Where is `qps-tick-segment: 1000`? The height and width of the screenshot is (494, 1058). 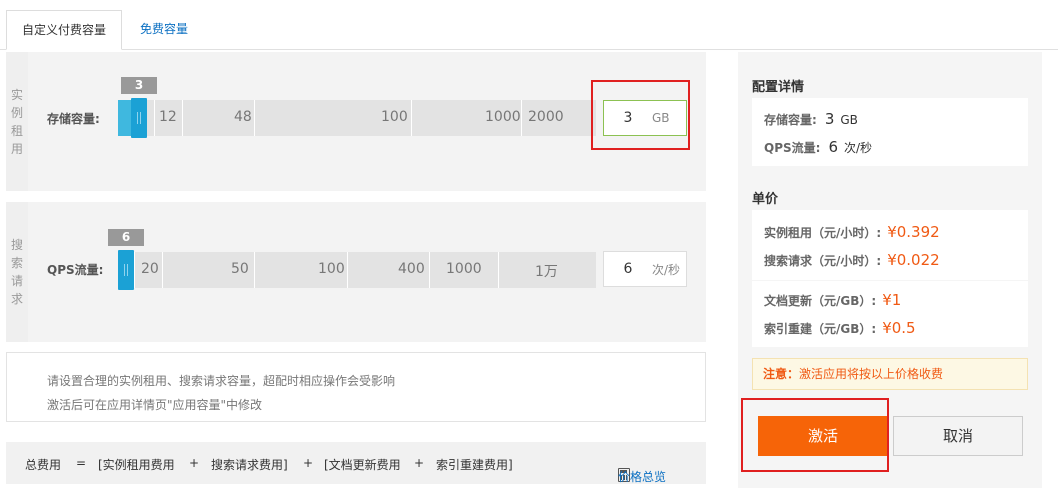
qps-tick-segment: 1000 is located at coordinates (463, 270).